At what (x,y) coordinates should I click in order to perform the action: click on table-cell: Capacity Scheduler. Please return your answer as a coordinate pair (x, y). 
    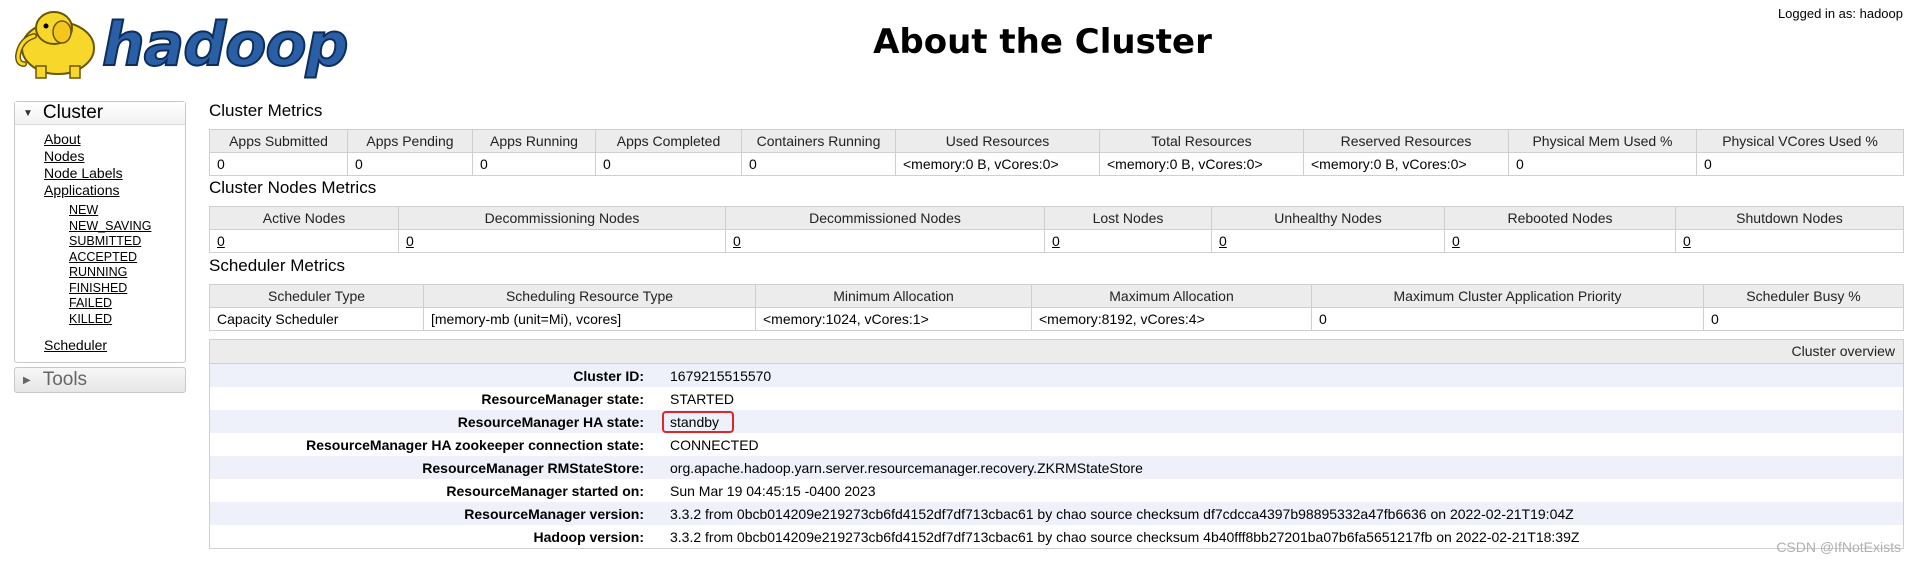
    Looking at the image, I should click on (316, 319).